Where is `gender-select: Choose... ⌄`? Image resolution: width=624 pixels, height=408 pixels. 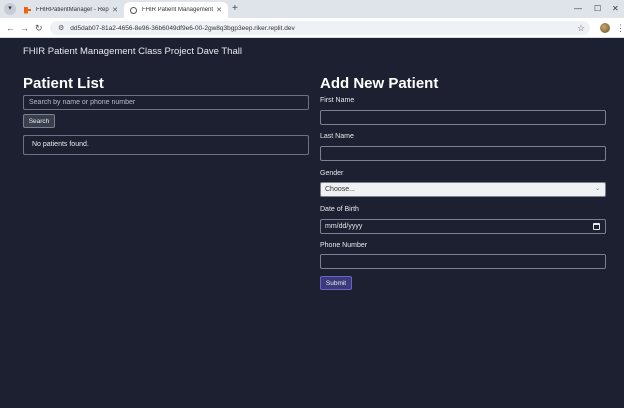 gender-select: Choose... ⌄ is located at coordinates (463, 189).